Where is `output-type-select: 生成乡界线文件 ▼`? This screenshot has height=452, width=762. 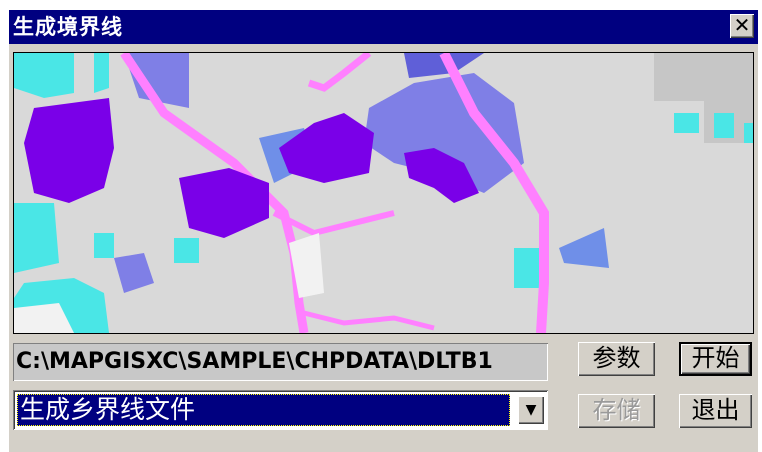
output-type-select: 生成乡界线文件 ▼ is located at coordinates (280, 410).